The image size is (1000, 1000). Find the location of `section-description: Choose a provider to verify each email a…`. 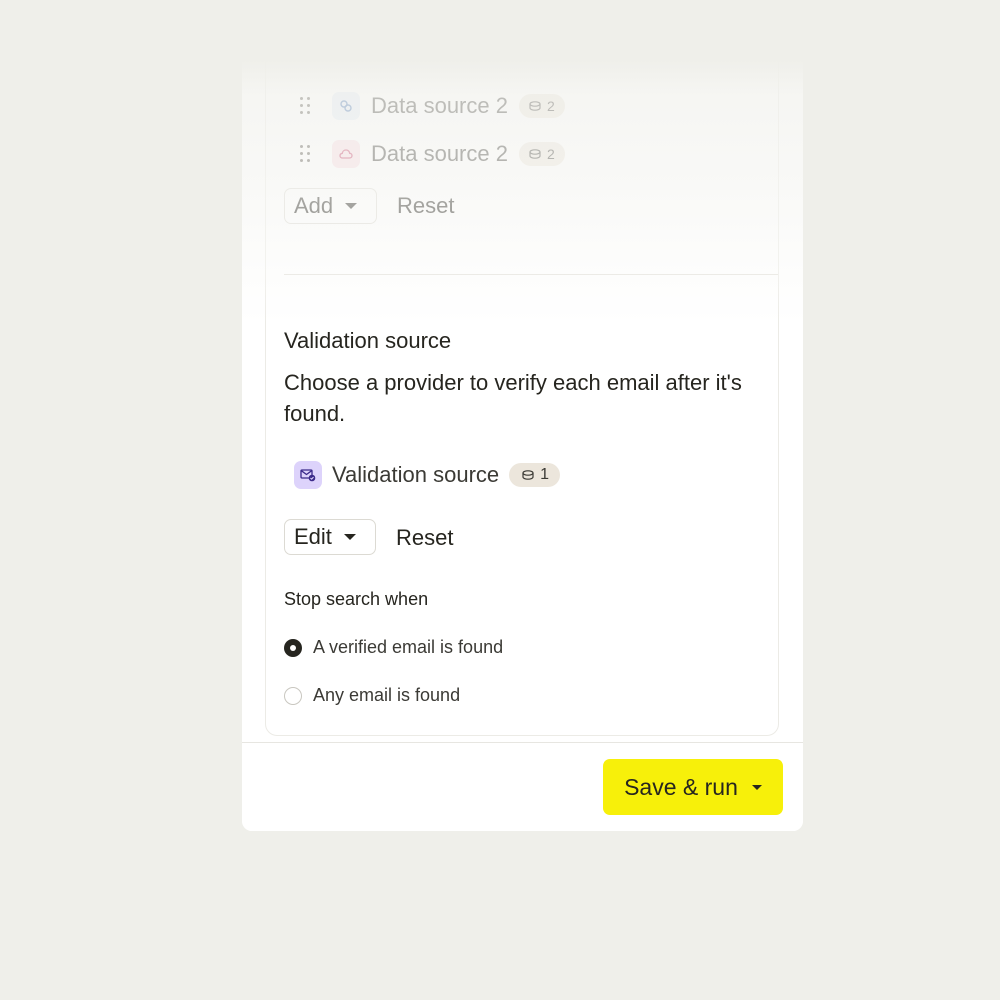

section-description: Choose a provider to verify each email a… is located at coordinates (513, 398).